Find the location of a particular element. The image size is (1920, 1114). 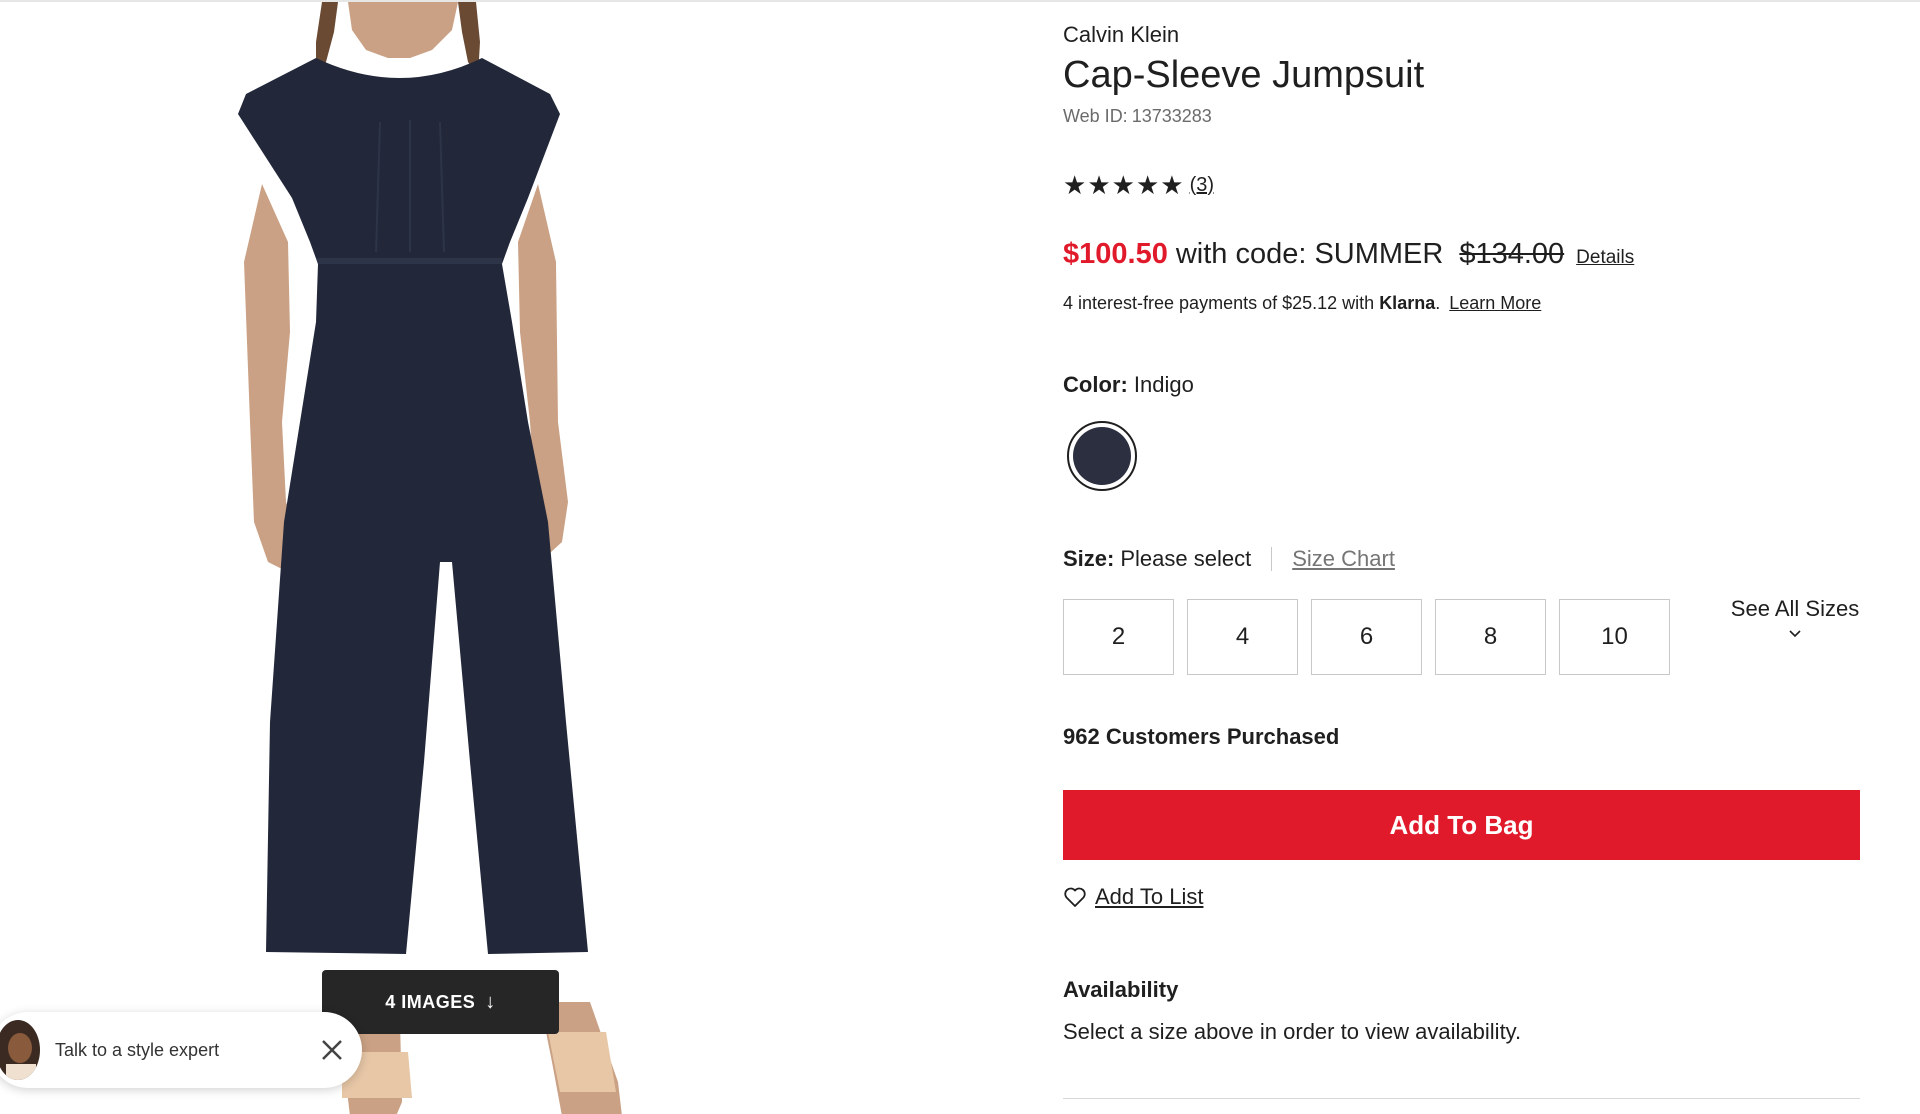

add-to-list-button: Add To List is located at coordinates (1133, 897).